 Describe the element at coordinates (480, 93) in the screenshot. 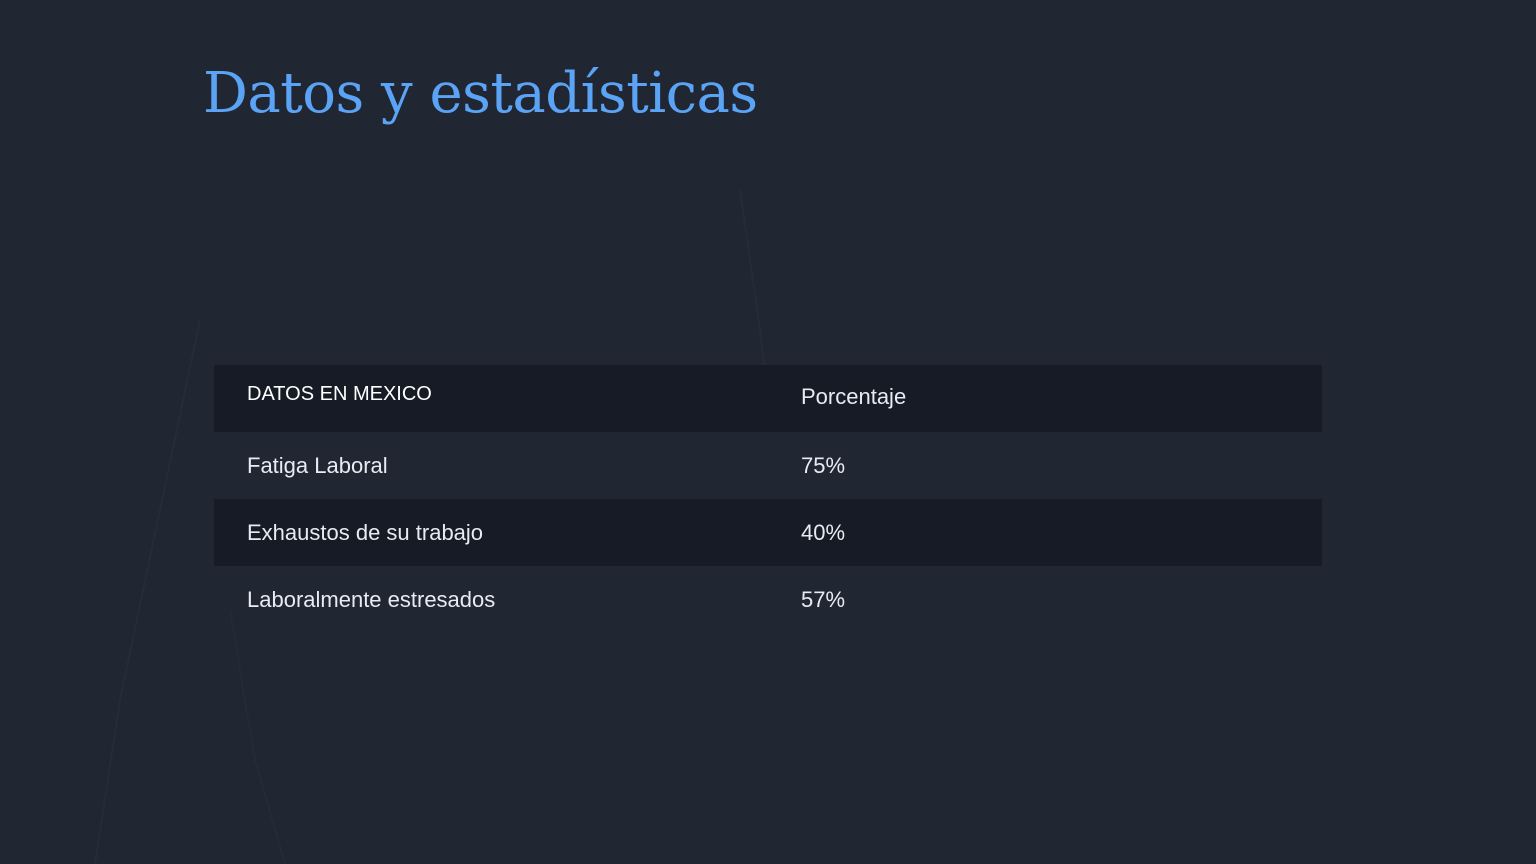

I see `slide-title: Datos y estadísticas` at that location.